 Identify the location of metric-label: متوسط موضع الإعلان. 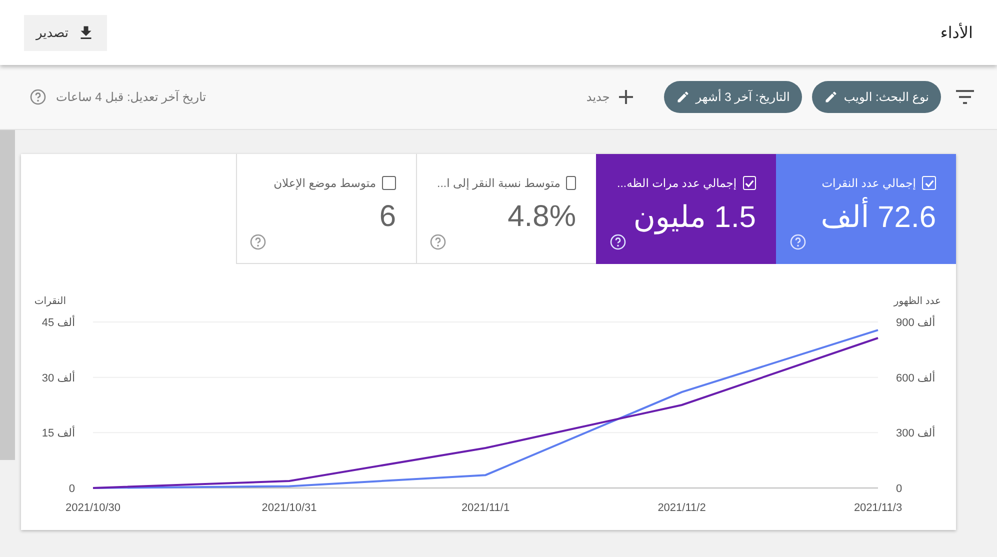
(325, 183).